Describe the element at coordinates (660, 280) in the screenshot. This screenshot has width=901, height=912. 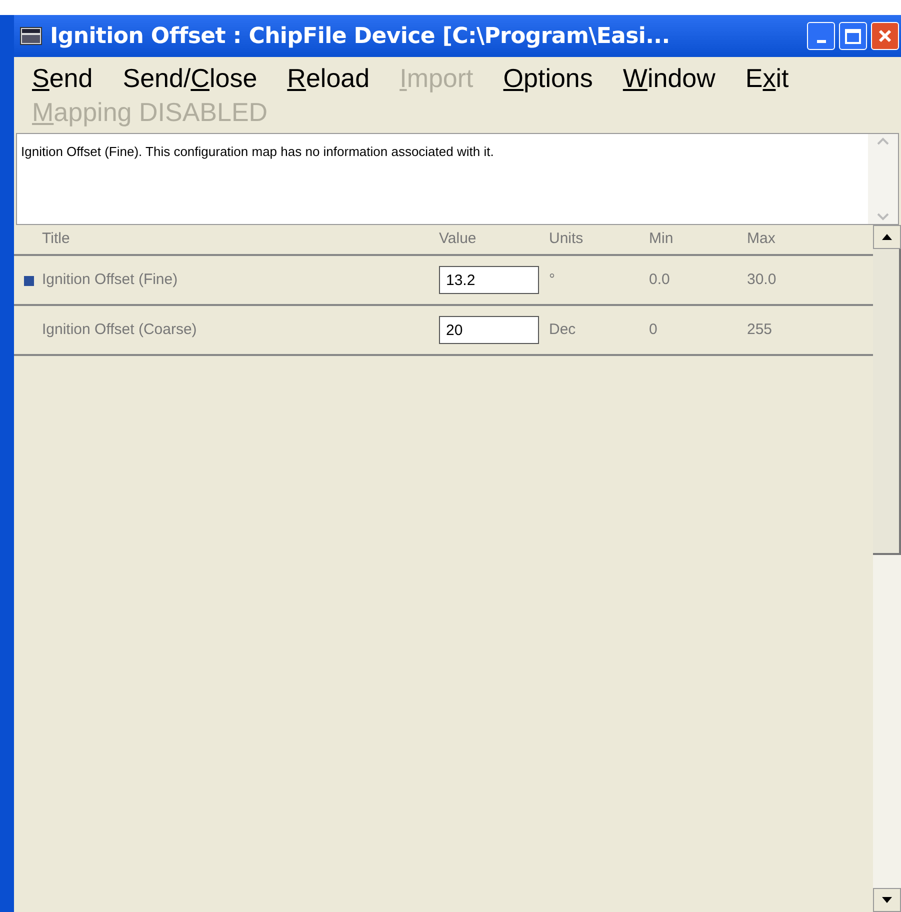
I see `table-cell-text: 0.0` at that location.